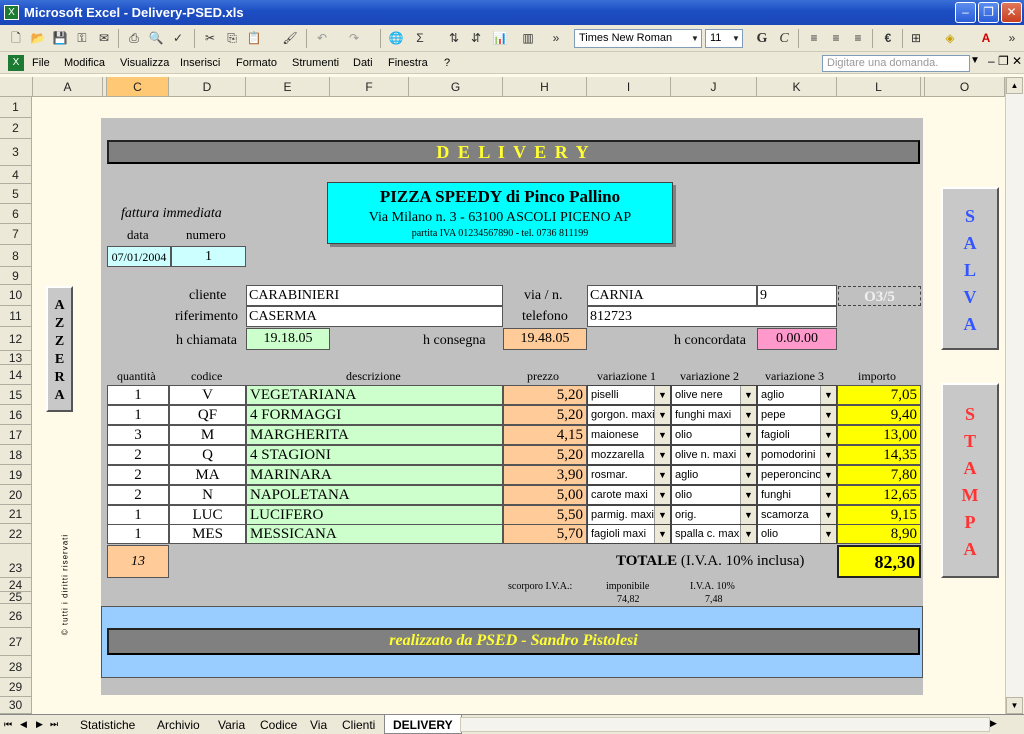 The height and width of the screenshot is (734, 1024). I want to click on row-code: N, so click(207, 495).